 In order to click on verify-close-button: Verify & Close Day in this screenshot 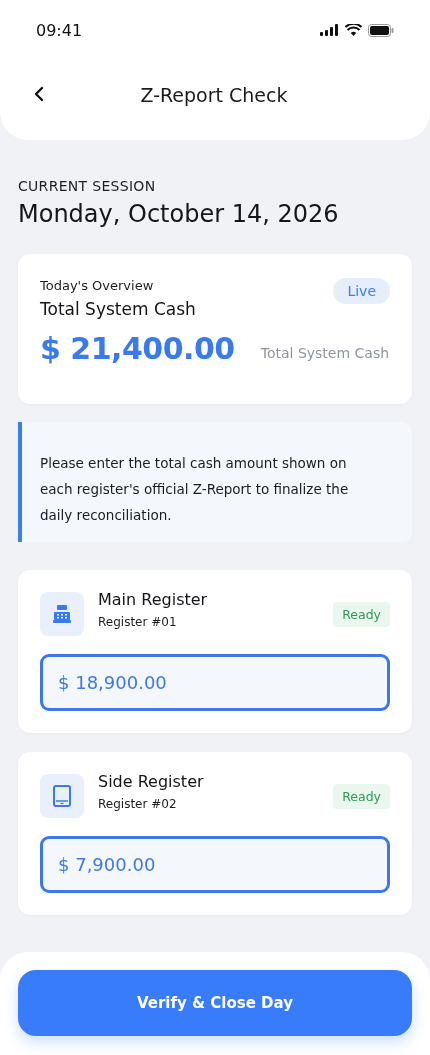, I will do `click(215, 1003)`.